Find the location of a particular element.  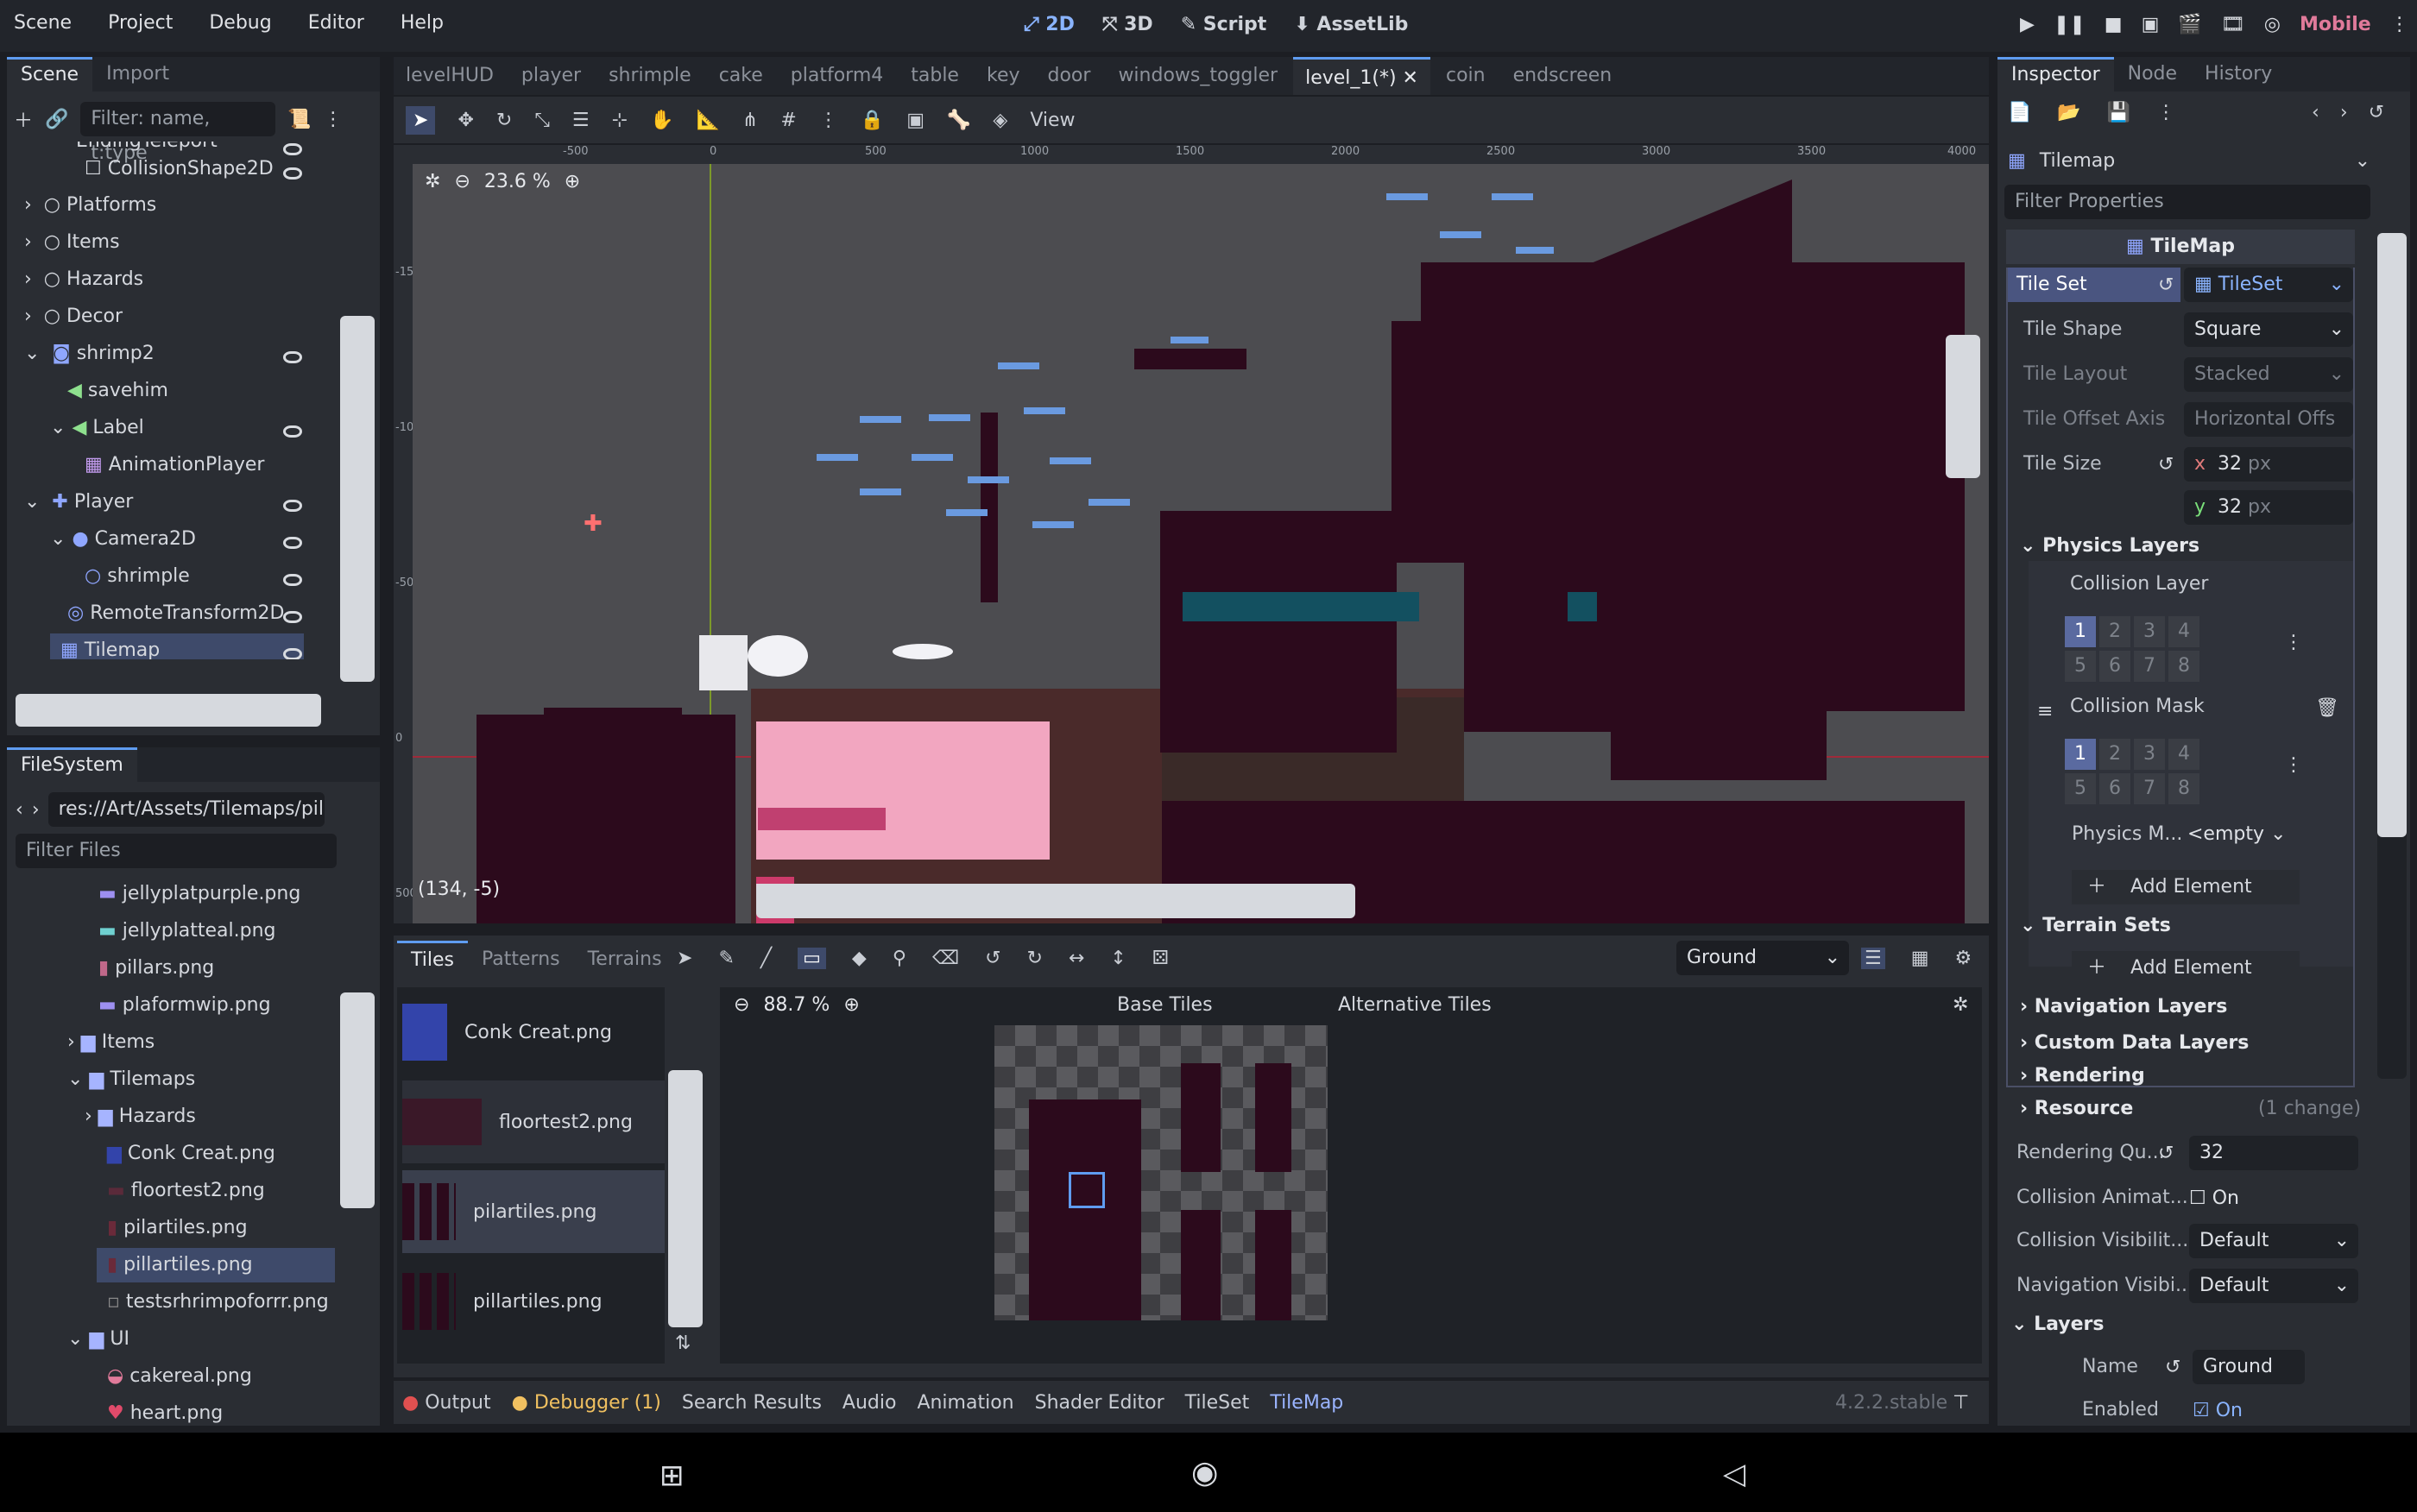

flip-h-icon: ↔ is located at coordinates (1076, 959).